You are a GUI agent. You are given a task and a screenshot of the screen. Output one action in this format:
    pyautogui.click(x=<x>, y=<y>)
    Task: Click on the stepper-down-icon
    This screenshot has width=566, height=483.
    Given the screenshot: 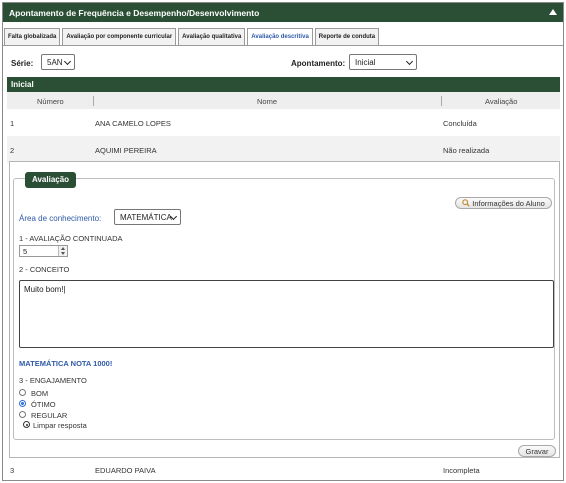 What is the action you would take?
    pyautogui.click(x=63, y=253)
    